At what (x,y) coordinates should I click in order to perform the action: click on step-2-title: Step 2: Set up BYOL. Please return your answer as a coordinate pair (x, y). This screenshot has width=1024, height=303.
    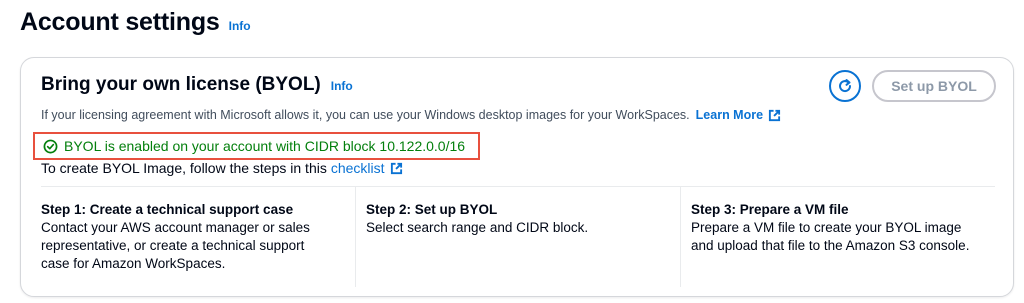
    Looking at the image, I should click on (432, 209).